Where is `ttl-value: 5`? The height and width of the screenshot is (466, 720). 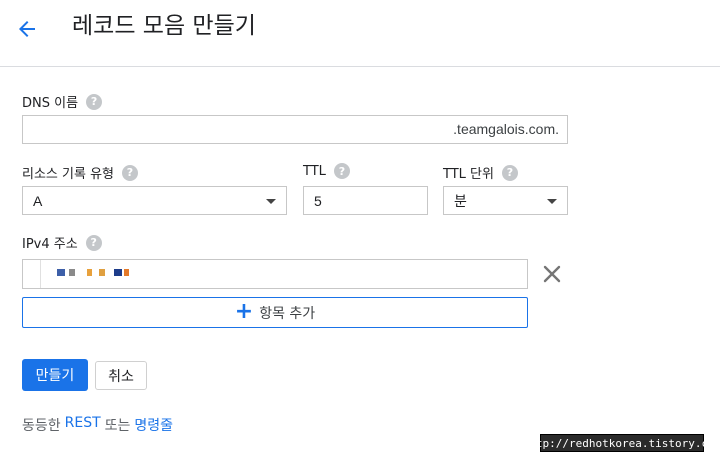 ttl-value: 5 is located at coordinates (318, 200).